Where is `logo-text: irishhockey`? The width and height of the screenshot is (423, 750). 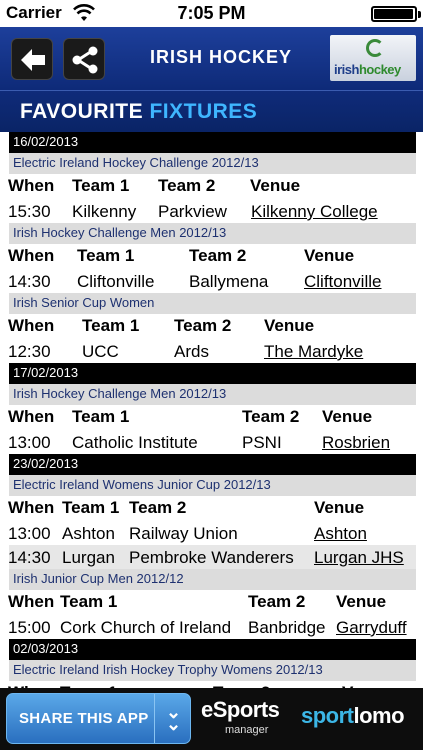 logo-text: irishhockey is located at coordinates (367, 69).